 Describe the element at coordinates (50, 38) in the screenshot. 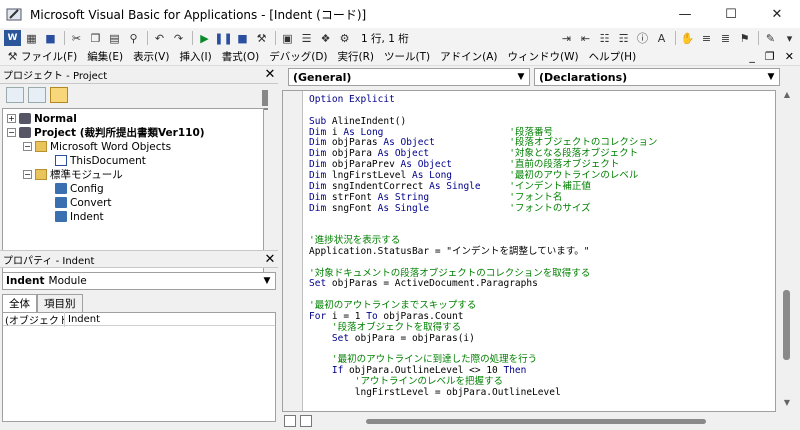

I see `save-icon: ■` at that location.